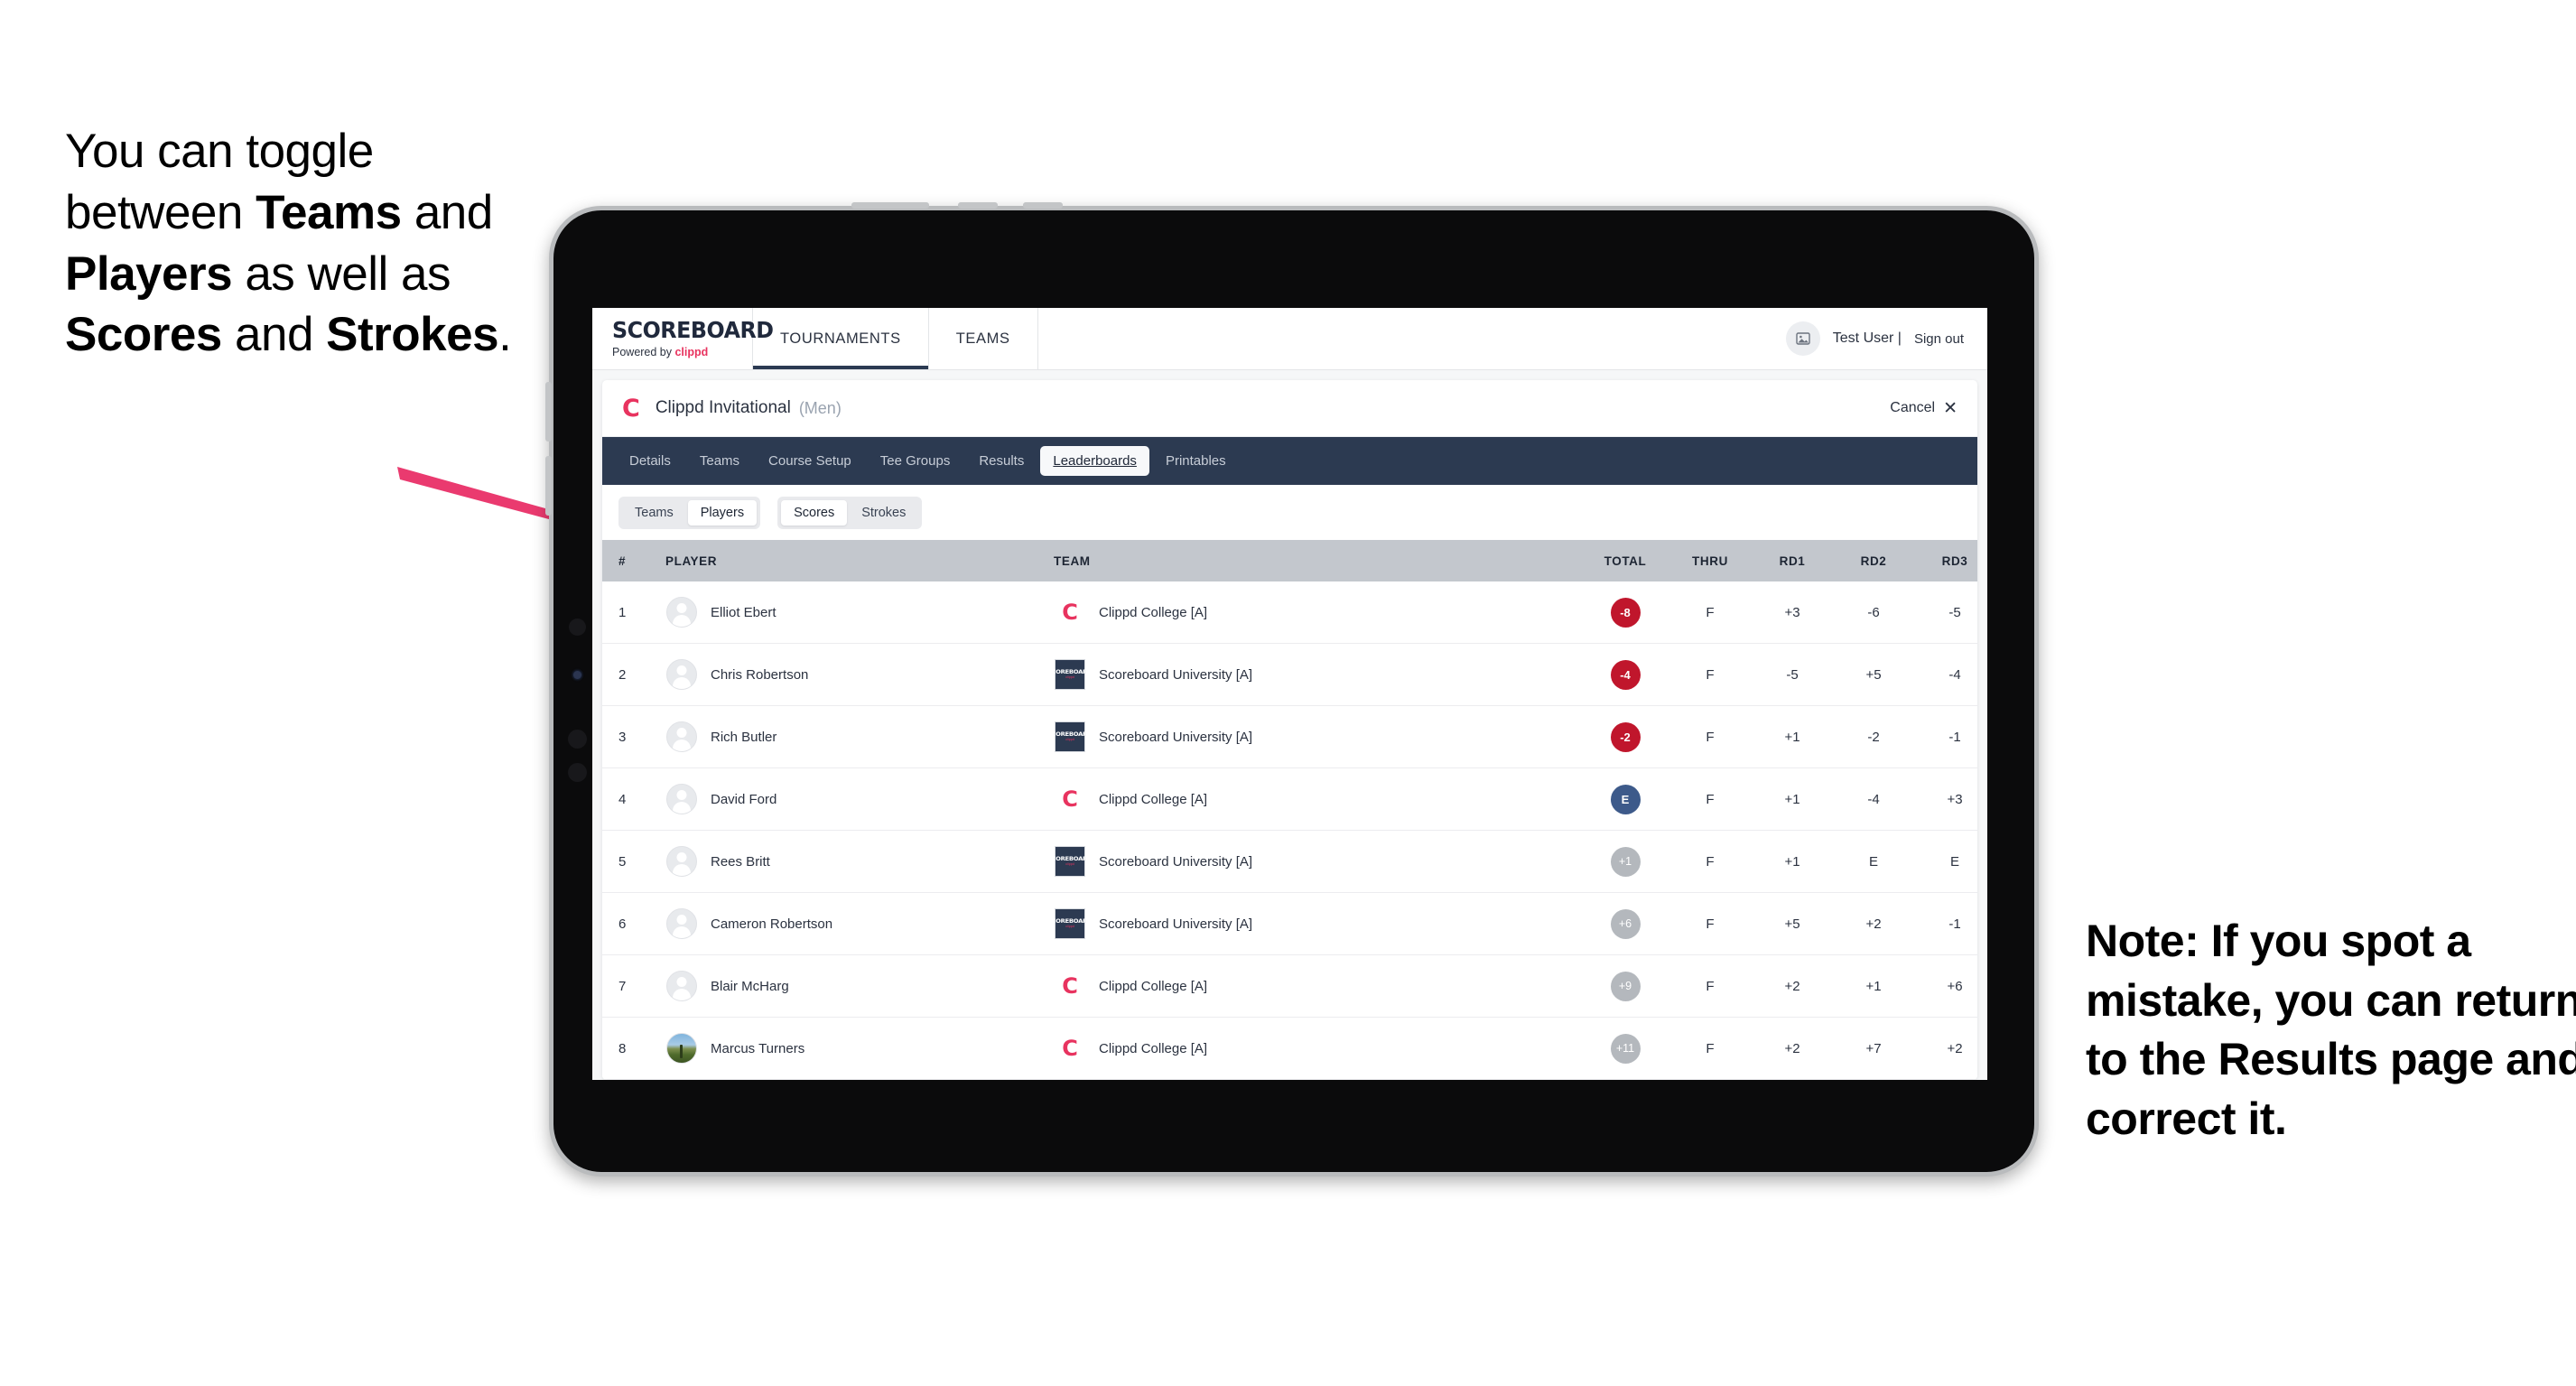 The height and width of the screenshot is (1386, 2576). What do you see at coordinates (1945, 560) in the screenshot?
I see `th-rd3: RD3` at bounding box center [1945, 560].